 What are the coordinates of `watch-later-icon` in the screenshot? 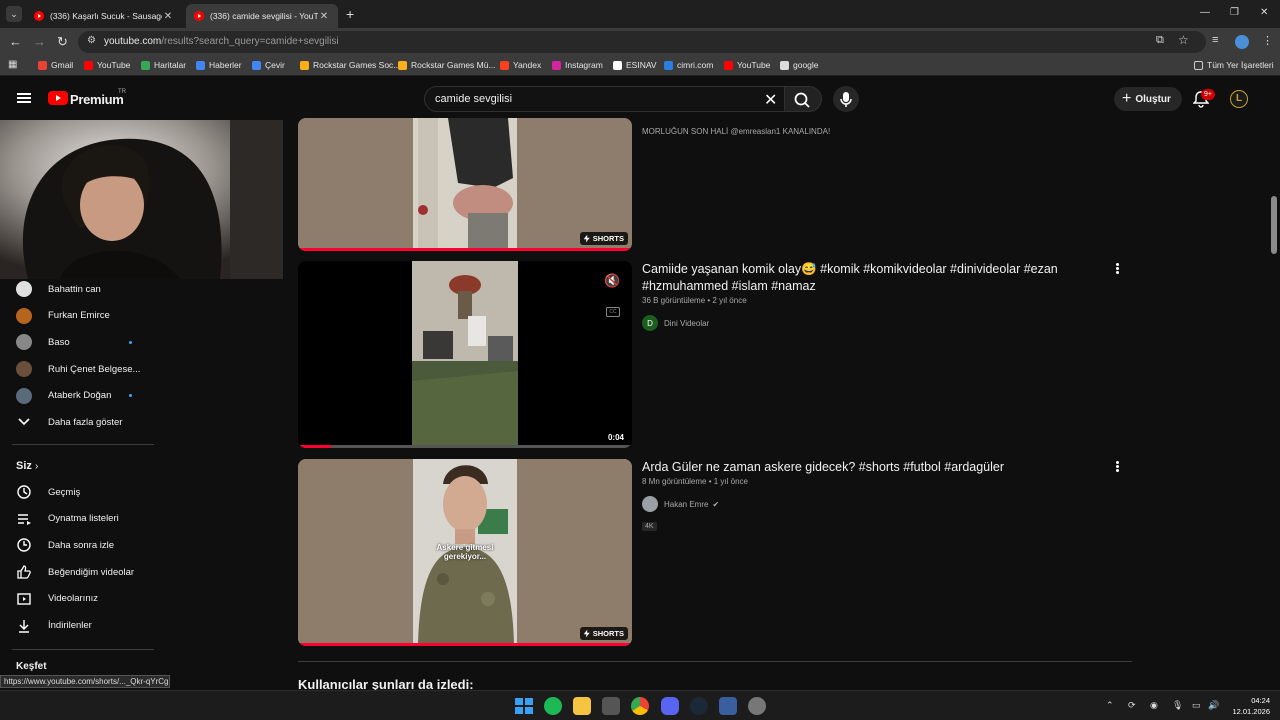 It's located at (24, 545).